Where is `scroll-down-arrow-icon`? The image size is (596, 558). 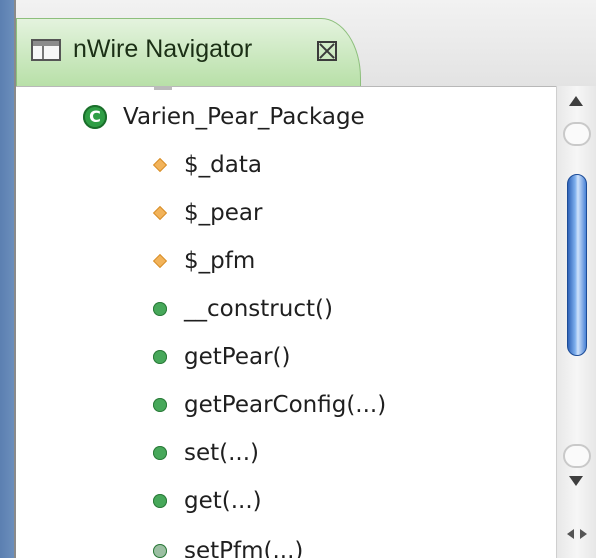 scroll-down-arrow-icon is located at coordinates (576, 481).